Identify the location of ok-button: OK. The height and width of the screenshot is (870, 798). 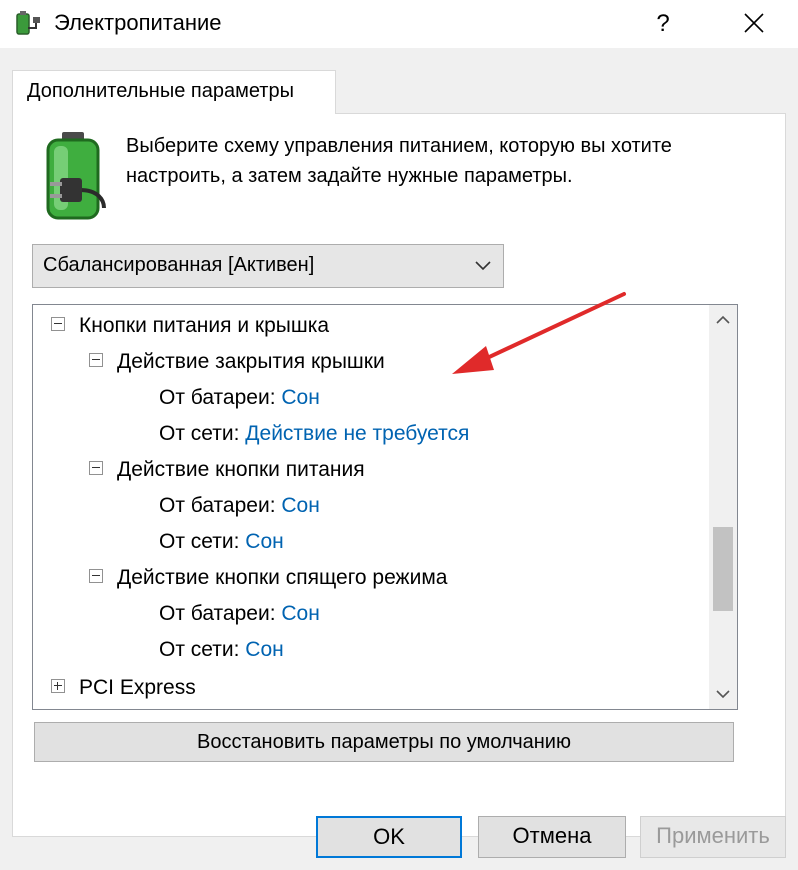
(389, 837).